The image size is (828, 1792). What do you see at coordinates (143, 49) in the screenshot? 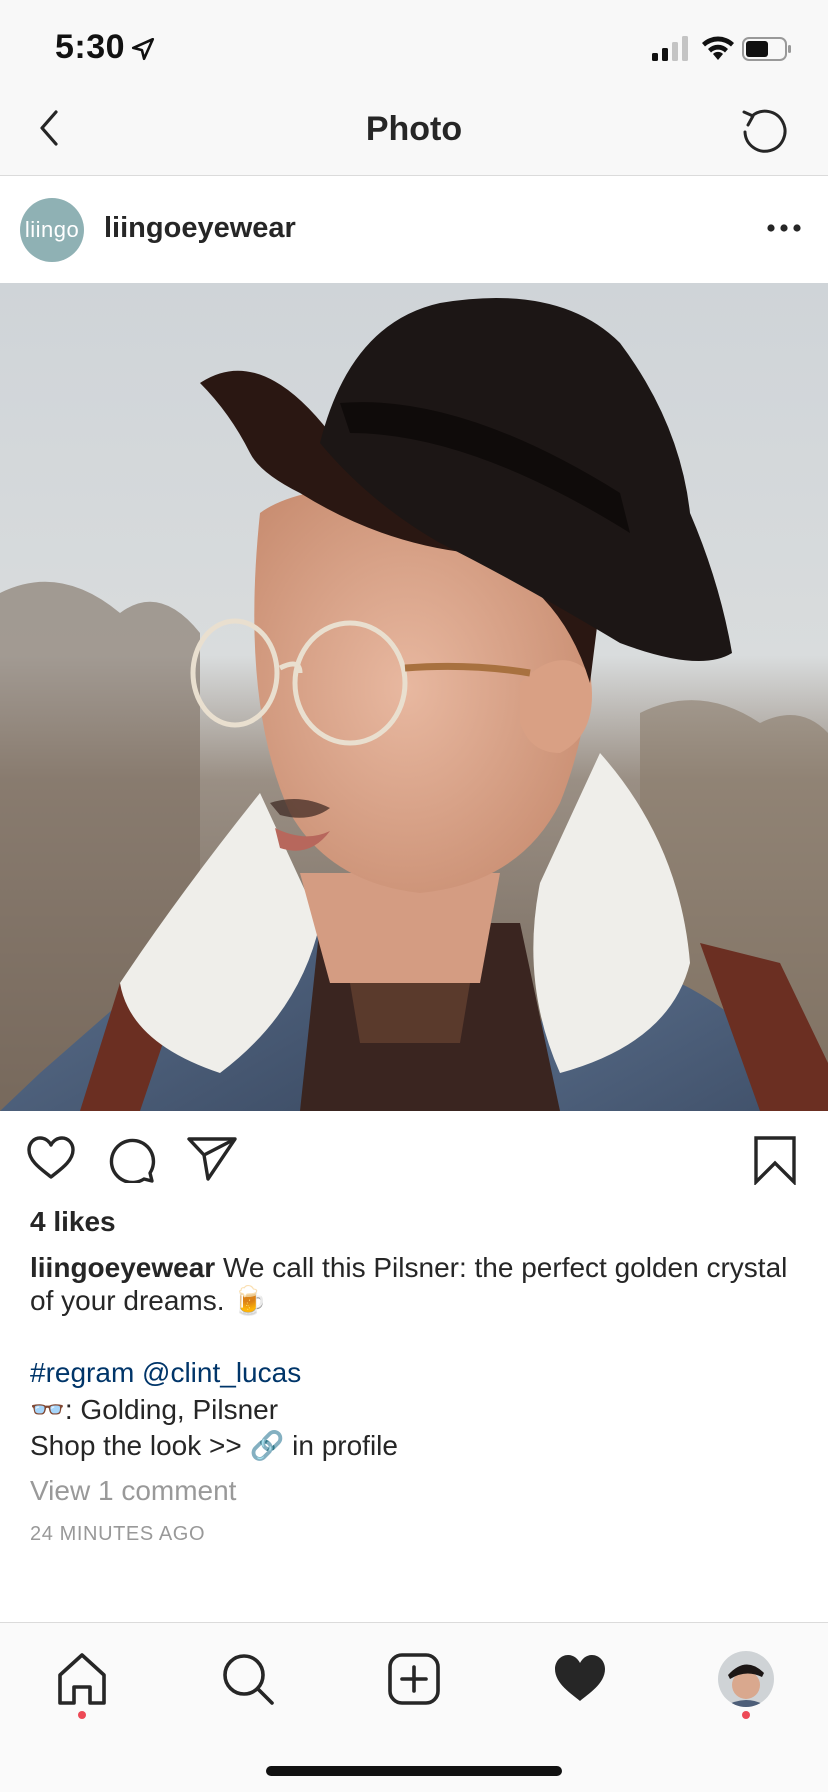
I see `location-arrow-icon` at bounding box center [143, 49].